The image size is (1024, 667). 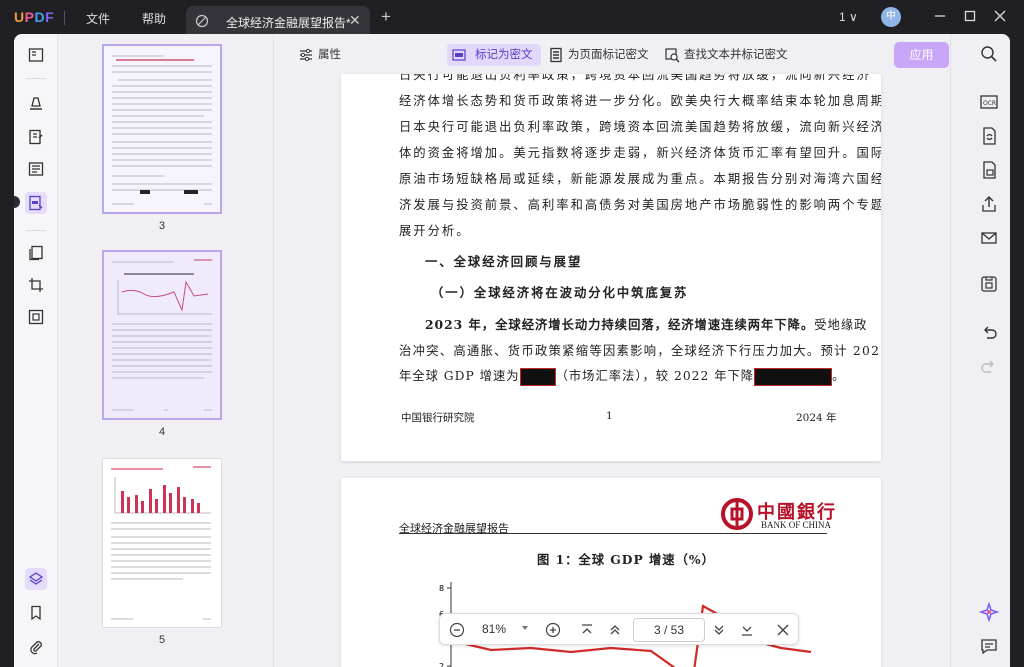 I want to click on ocr-icon: OCR, so click(x=989, y=102).